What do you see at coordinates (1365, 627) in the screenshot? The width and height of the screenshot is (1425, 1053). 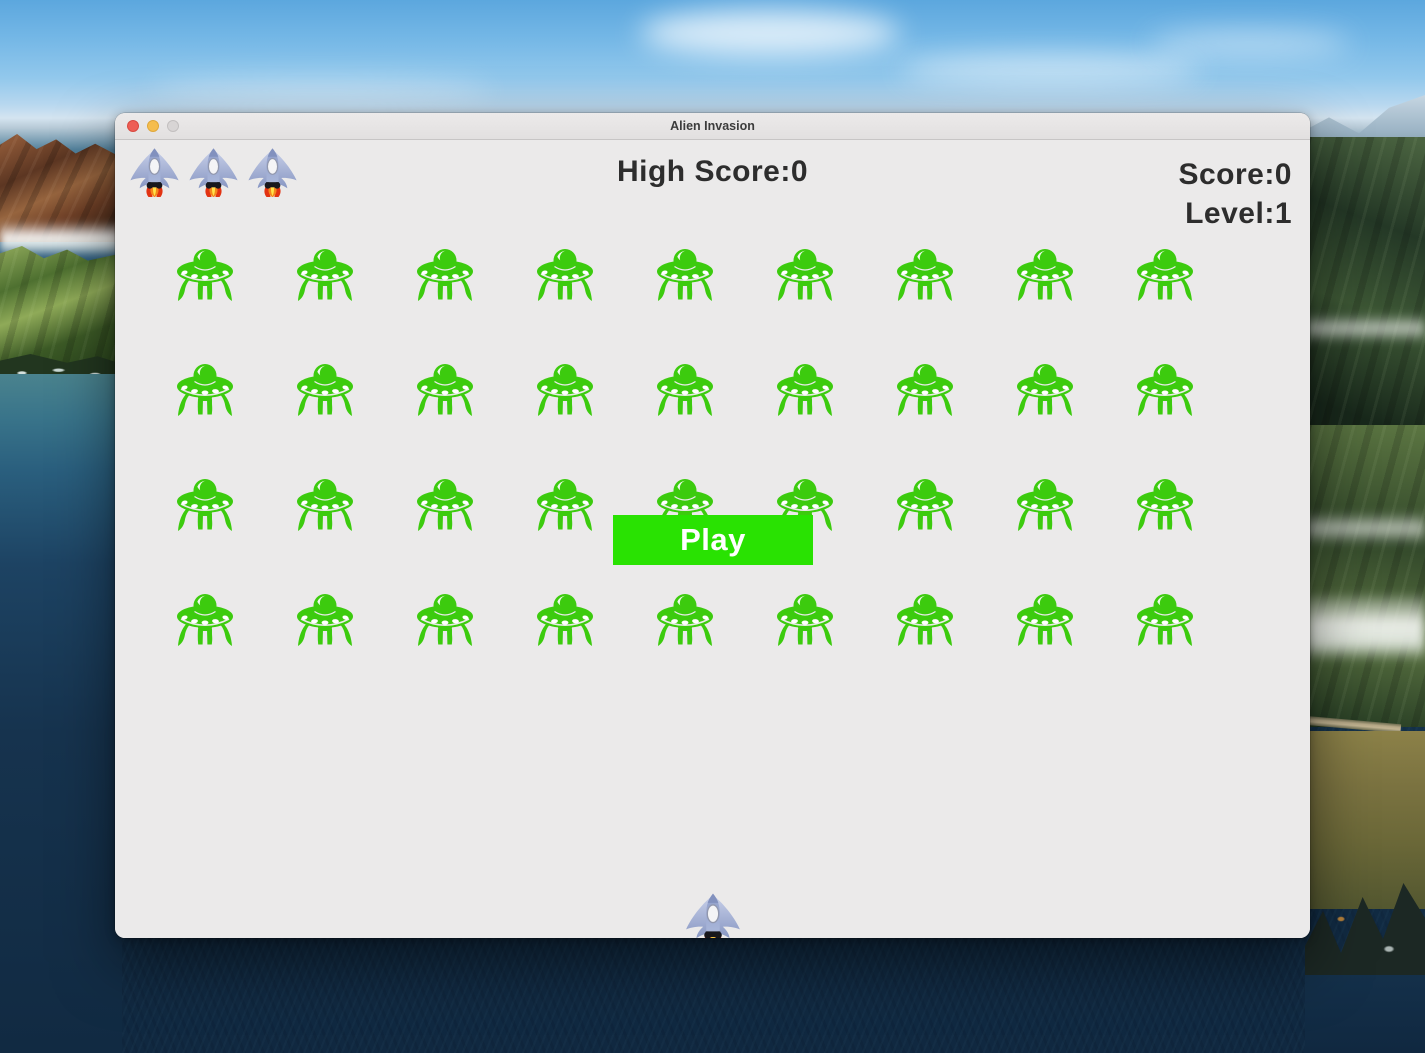 I see `fog-cloud` at bounding box center [1365, 627].